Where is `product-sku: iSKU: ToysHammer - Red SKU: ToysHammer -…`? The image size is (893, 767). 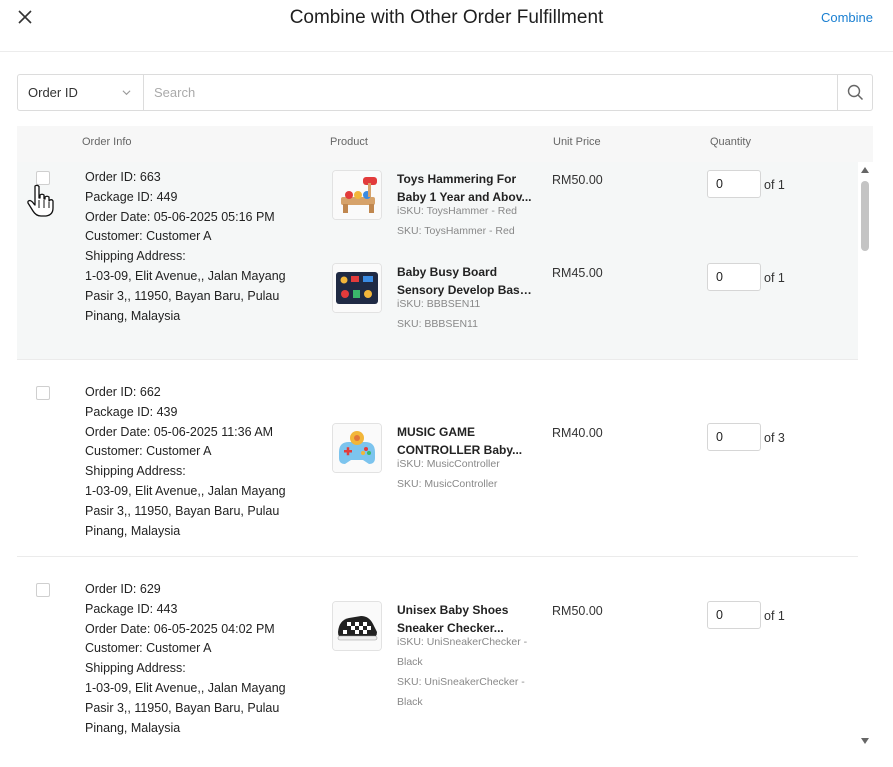 product-sku: iSKU: ToysHammer - Red SKU: ToysHammer -… is located at coordinates (465, 221).